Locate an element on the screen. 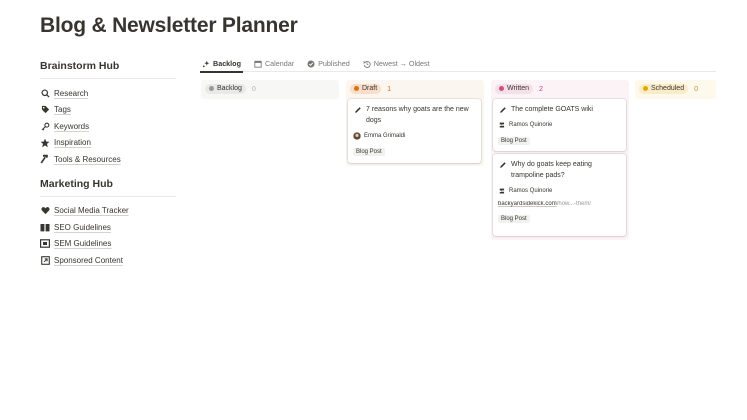 The width and height of the screenshot is (747, 420). heart-icon is located at coordinates (45, 211).